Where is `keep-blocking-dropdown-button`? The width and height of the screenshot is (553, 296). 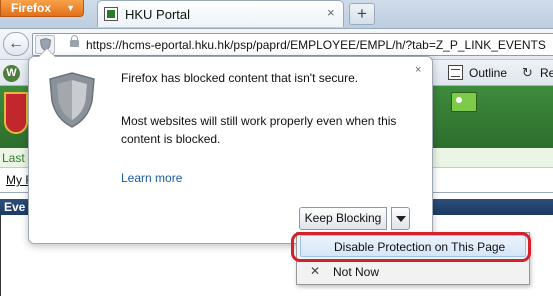 keep-blocking-dropdown-button is located at coordinates (400, 218).